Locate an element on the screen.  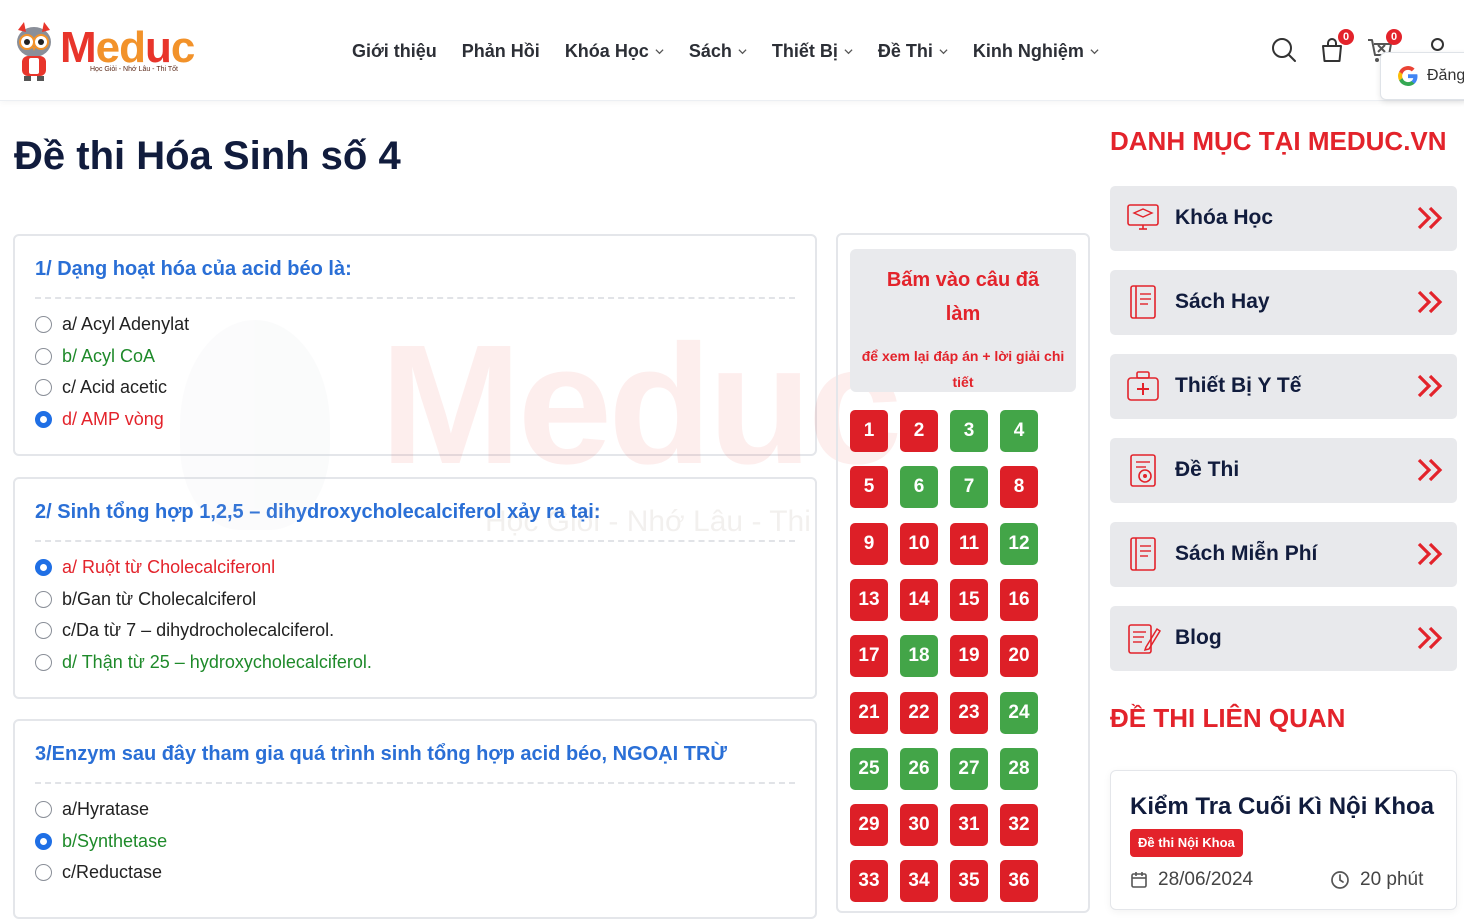
nav-item-6: Kinh Nghiệm is located at coordinates (1036, 51).